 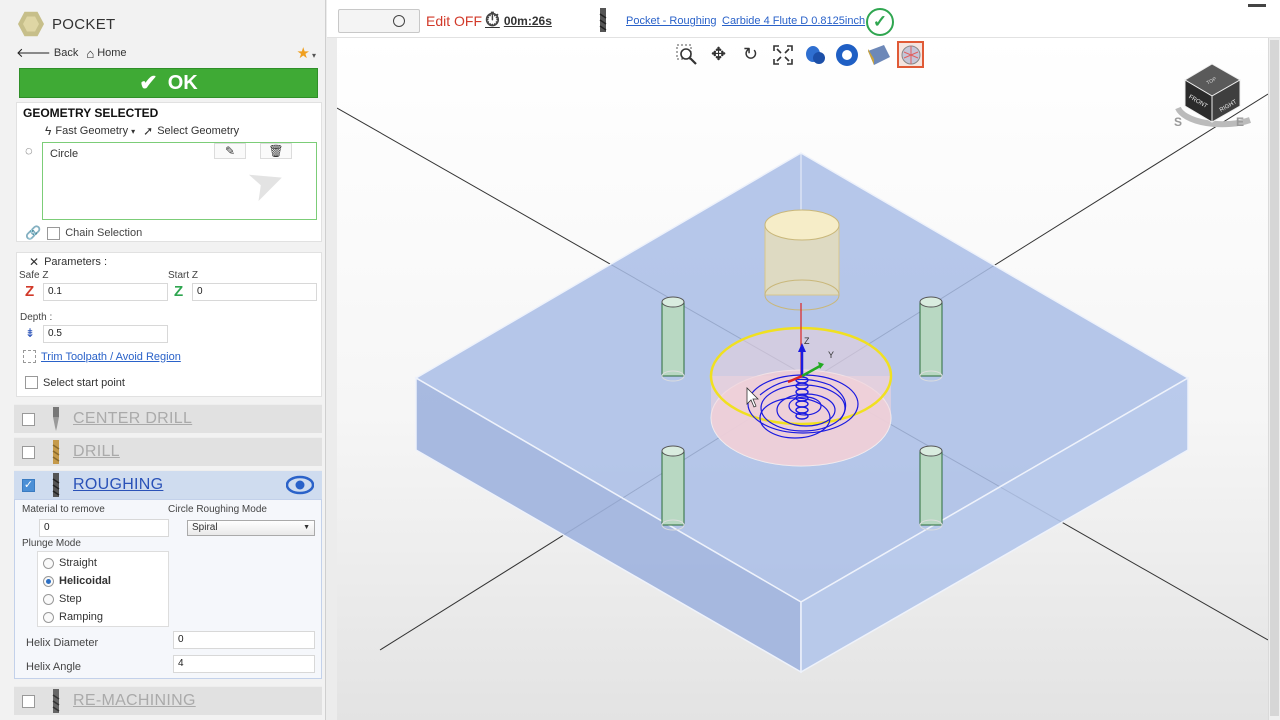 I want to click on op-row-drill: DRILL, so click(x=168, y=451).